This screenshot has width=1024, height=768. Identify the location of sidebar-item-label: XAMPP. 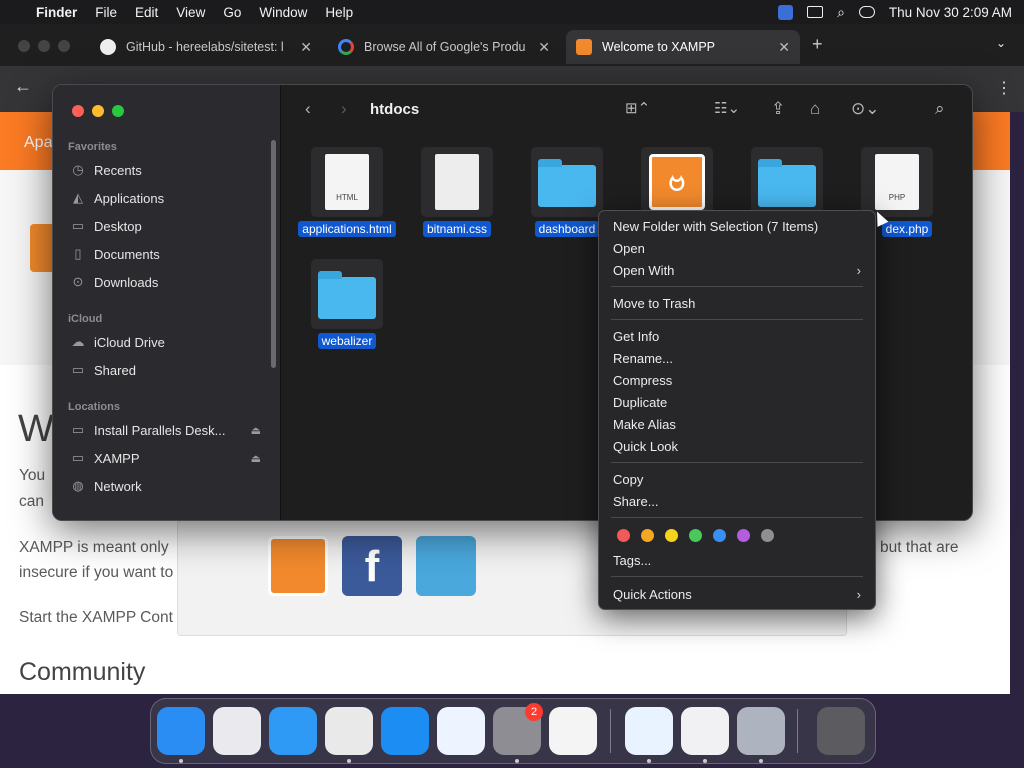
(117, 458).